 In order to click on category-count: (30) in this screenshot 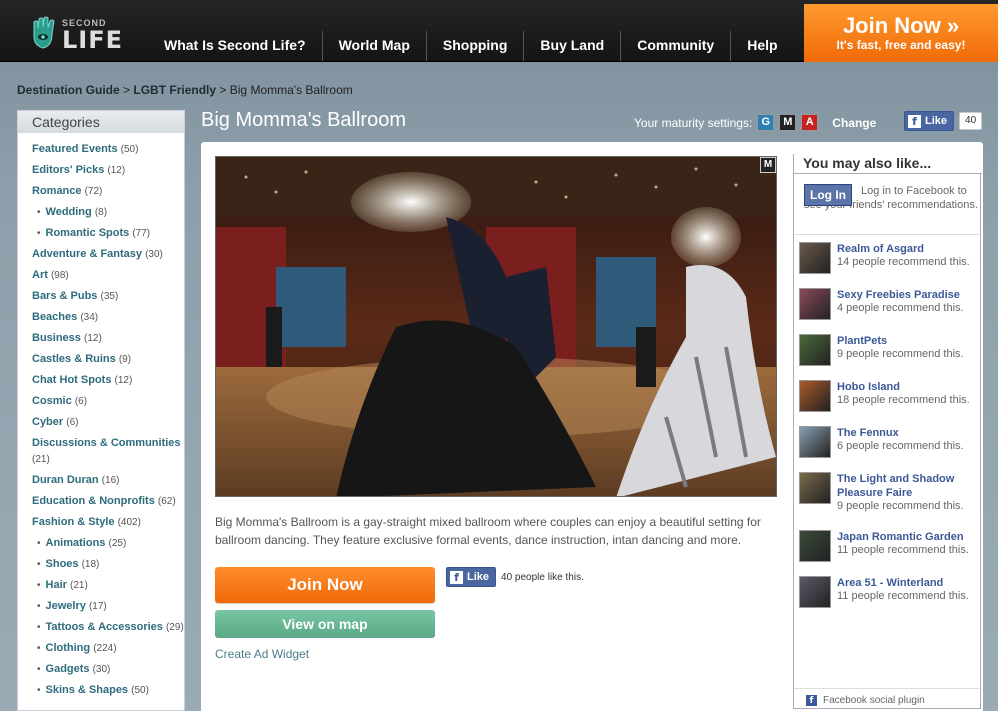, I will do `click(101, 669)`.